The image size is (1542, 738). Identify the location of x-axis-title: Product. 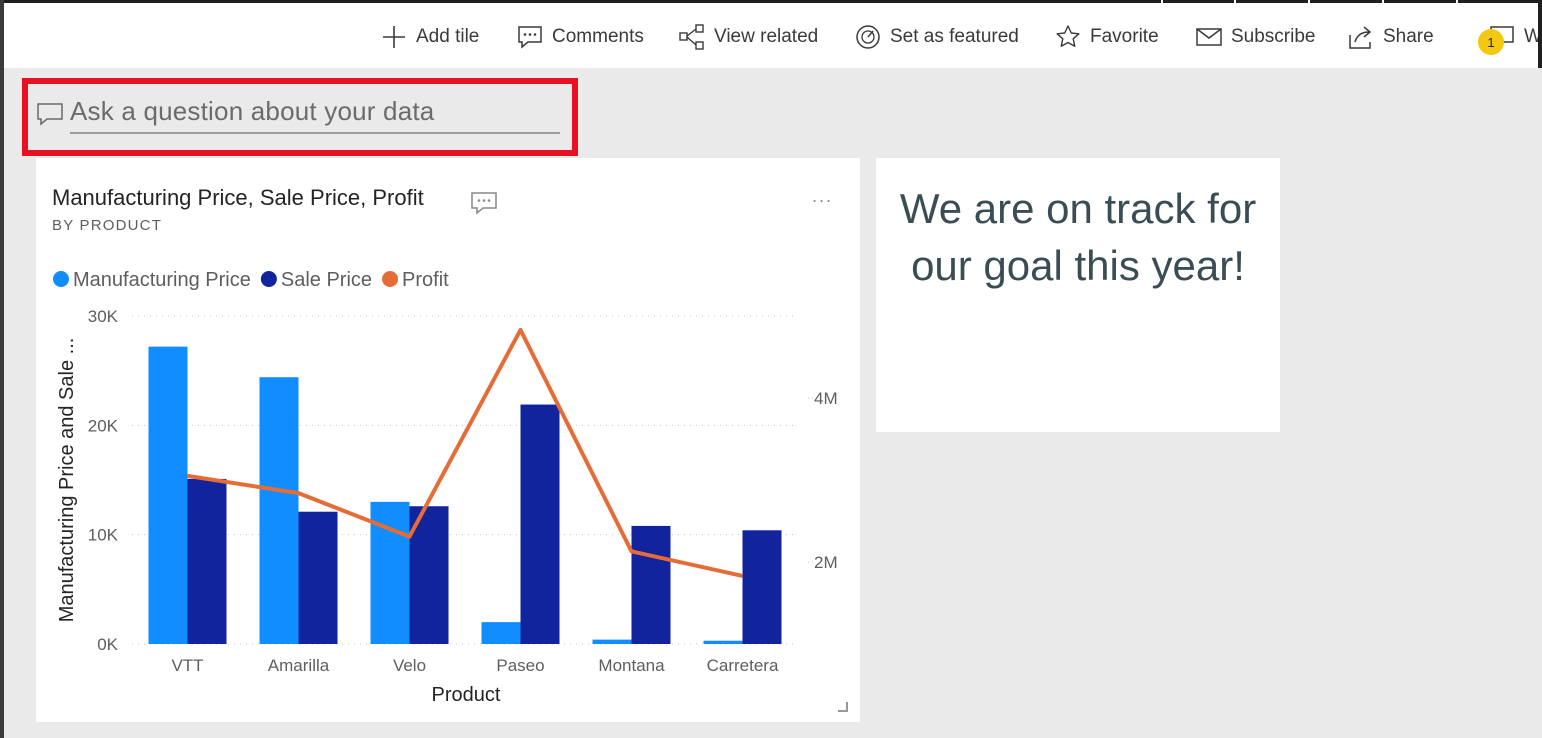
(466, 695).